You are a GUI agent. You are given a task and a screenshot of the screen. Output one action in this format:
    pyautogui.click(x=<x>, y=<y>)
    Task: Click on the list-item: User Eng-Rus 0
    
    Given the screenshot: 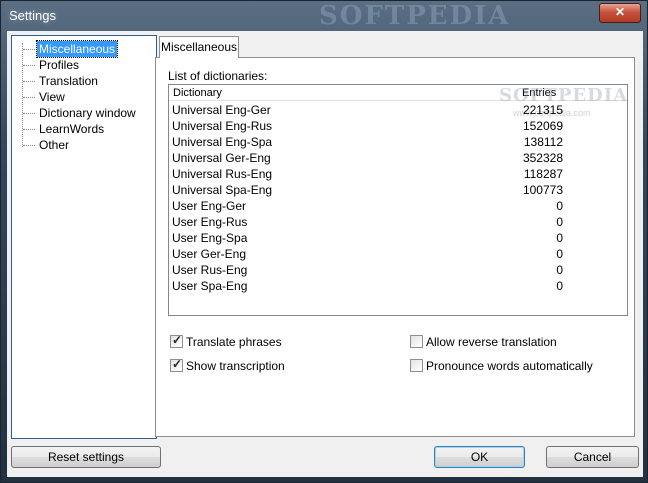 What is the action you would take?
    pyautogui.click(x=398, y=222)
    